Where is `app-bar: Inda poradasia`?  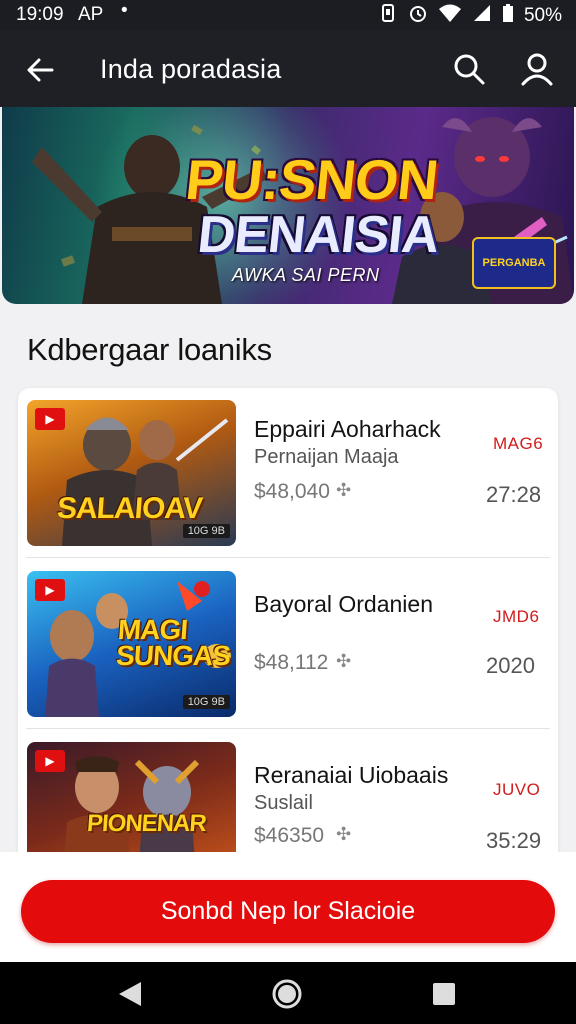
app-bar: Inda poradasia is located at coordinates (288, 68).